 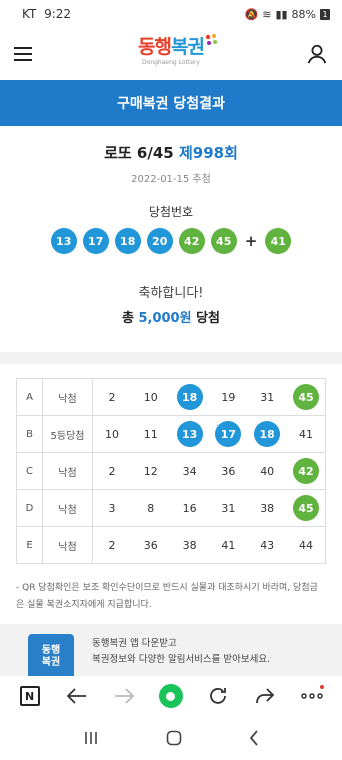 I want to click on ticket-number: 3, so click(x=112, y=508).